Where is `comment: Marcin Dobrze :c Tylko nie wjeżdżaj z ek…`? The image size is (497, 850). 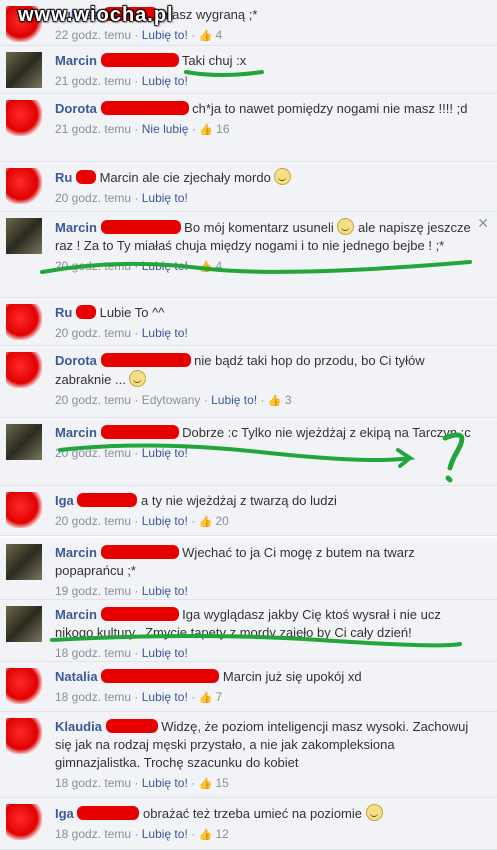
comment: Marcin Dobrze :c Tylko nie wjeżdżaj z ek… is located at coordinates (248, 452).